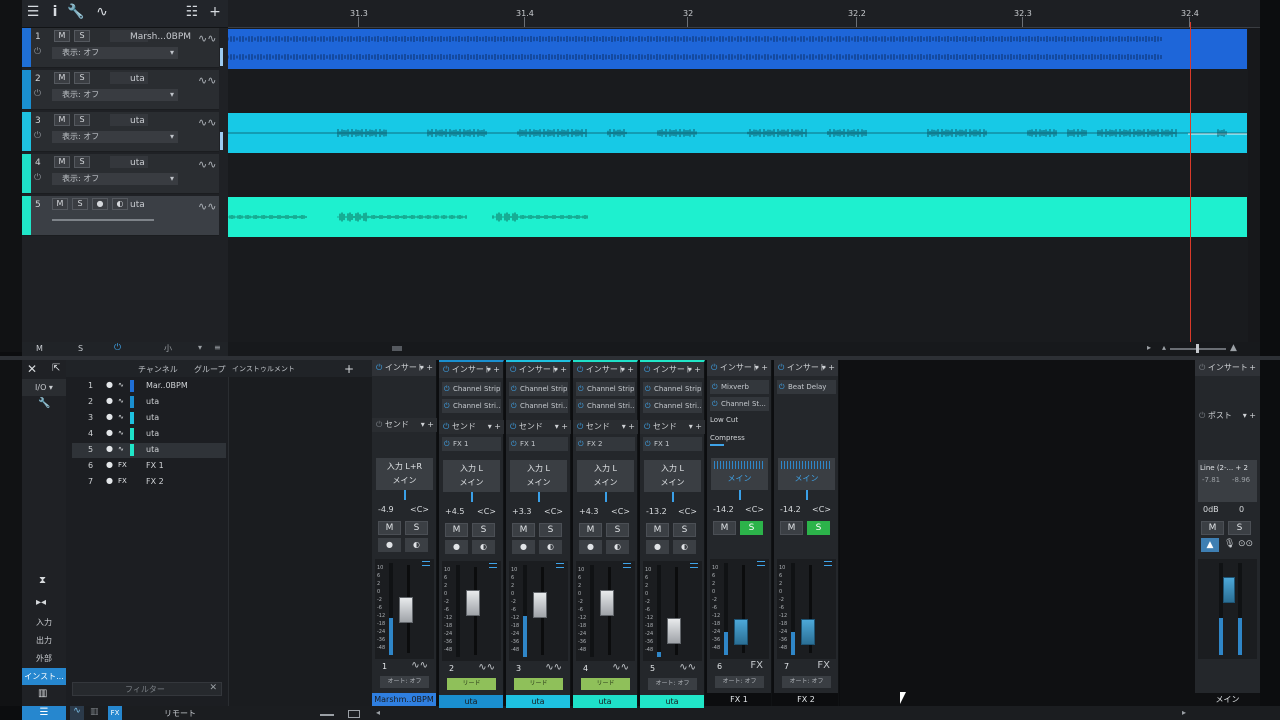 The image size is (1280, 720). Describe the element at coordinates (120, 174) in the screenshot. I see `track-header: 4 MS ⏻ 表示: オフ uta ∿∿` at that location.